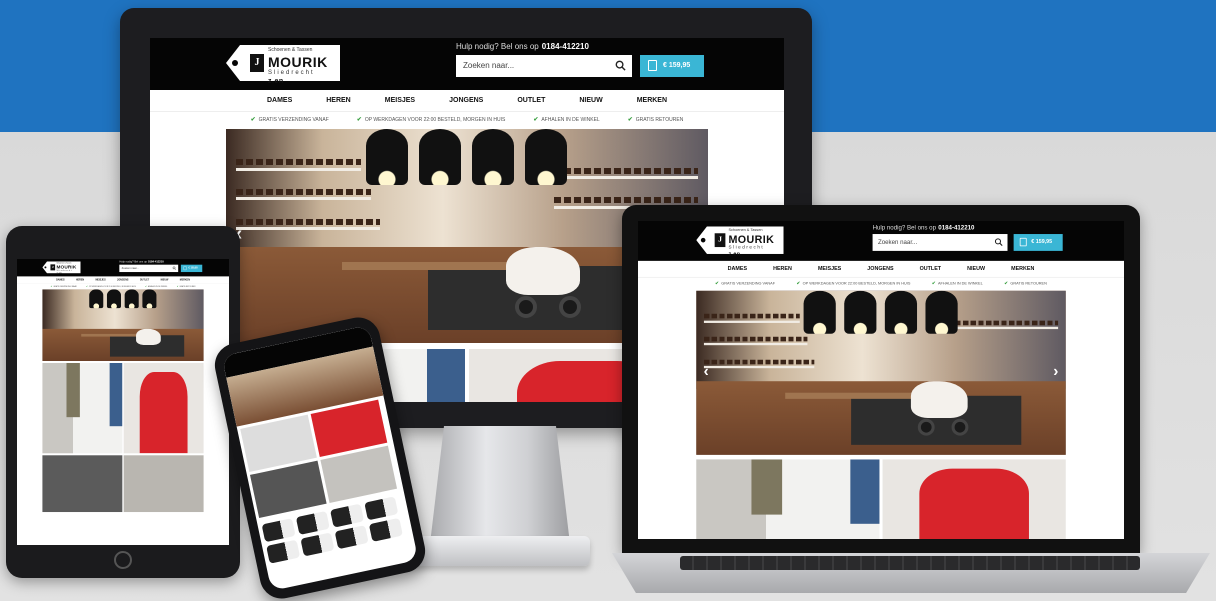 This screenshot has height=601, width=1216. Describe the element at coordinates (163, 484) in the screenshot. I see `tile-white-sneakers` at that location.